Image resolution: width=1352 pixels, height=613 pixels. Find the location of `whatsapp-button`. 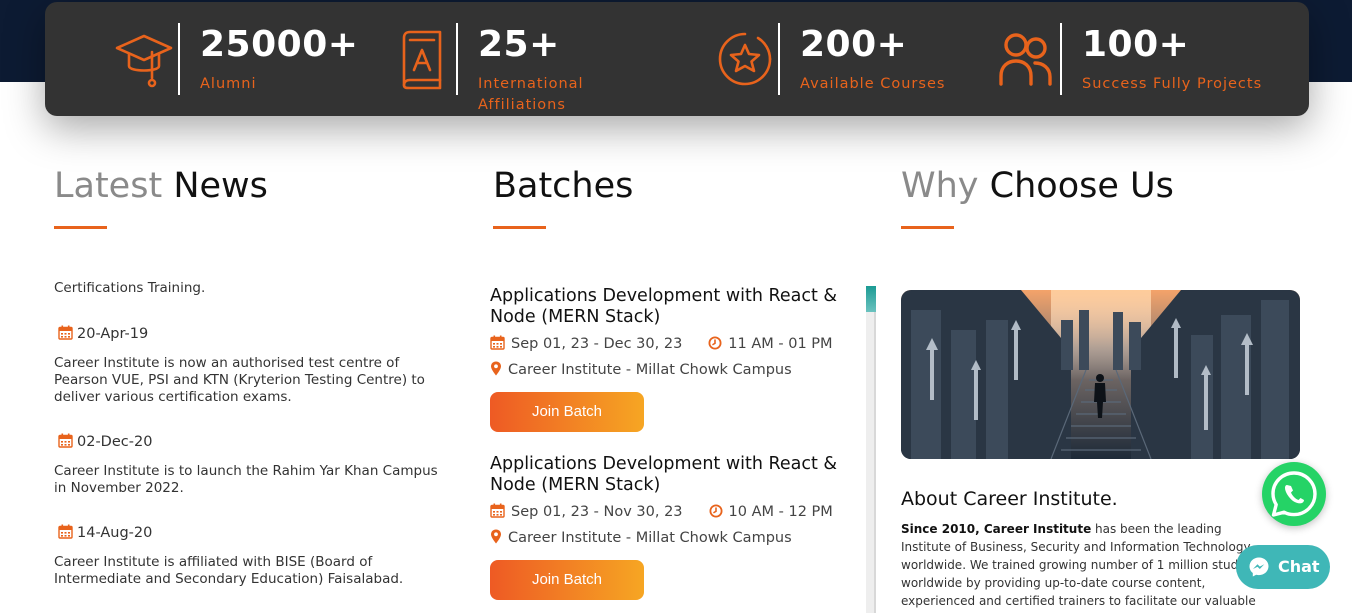

whatsapp-button is located at coordinates (1294, 494).